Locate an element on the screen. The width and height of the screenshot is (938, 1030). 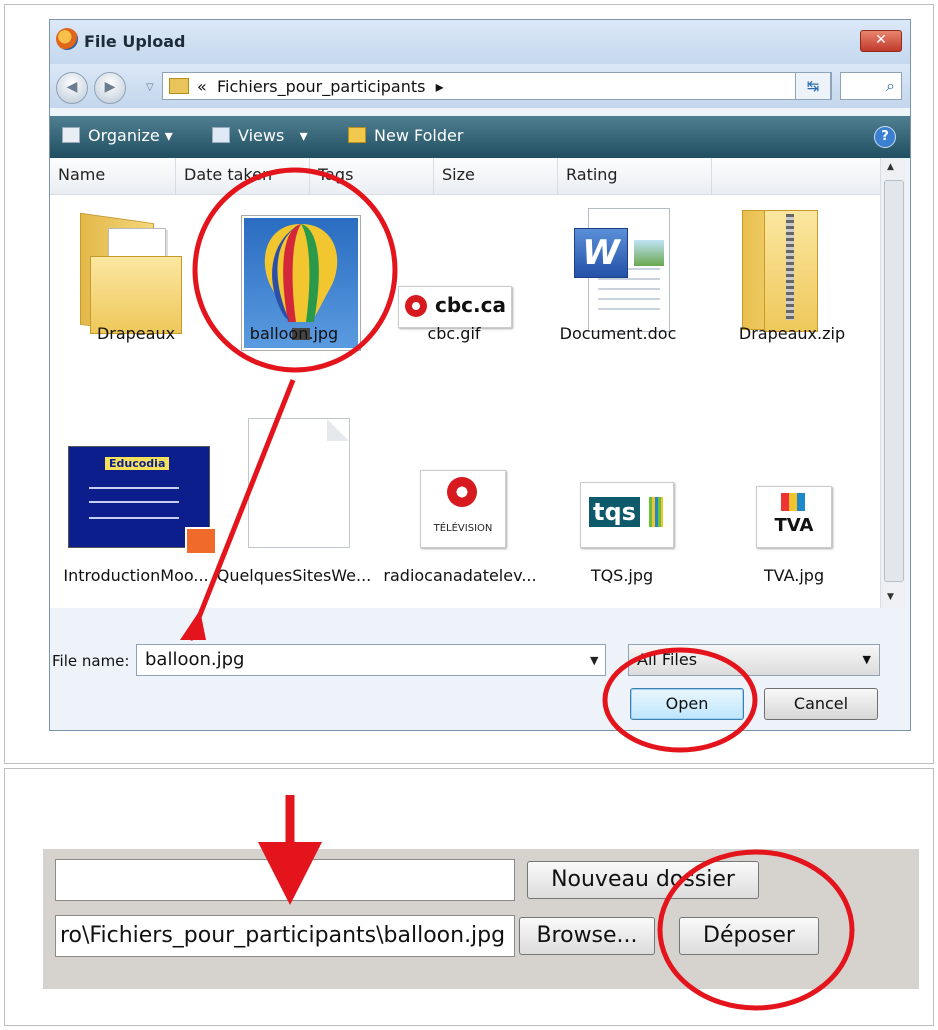
radio-canada-logo-icon: TÉLÉVISION is located at coordinates (463, 509).